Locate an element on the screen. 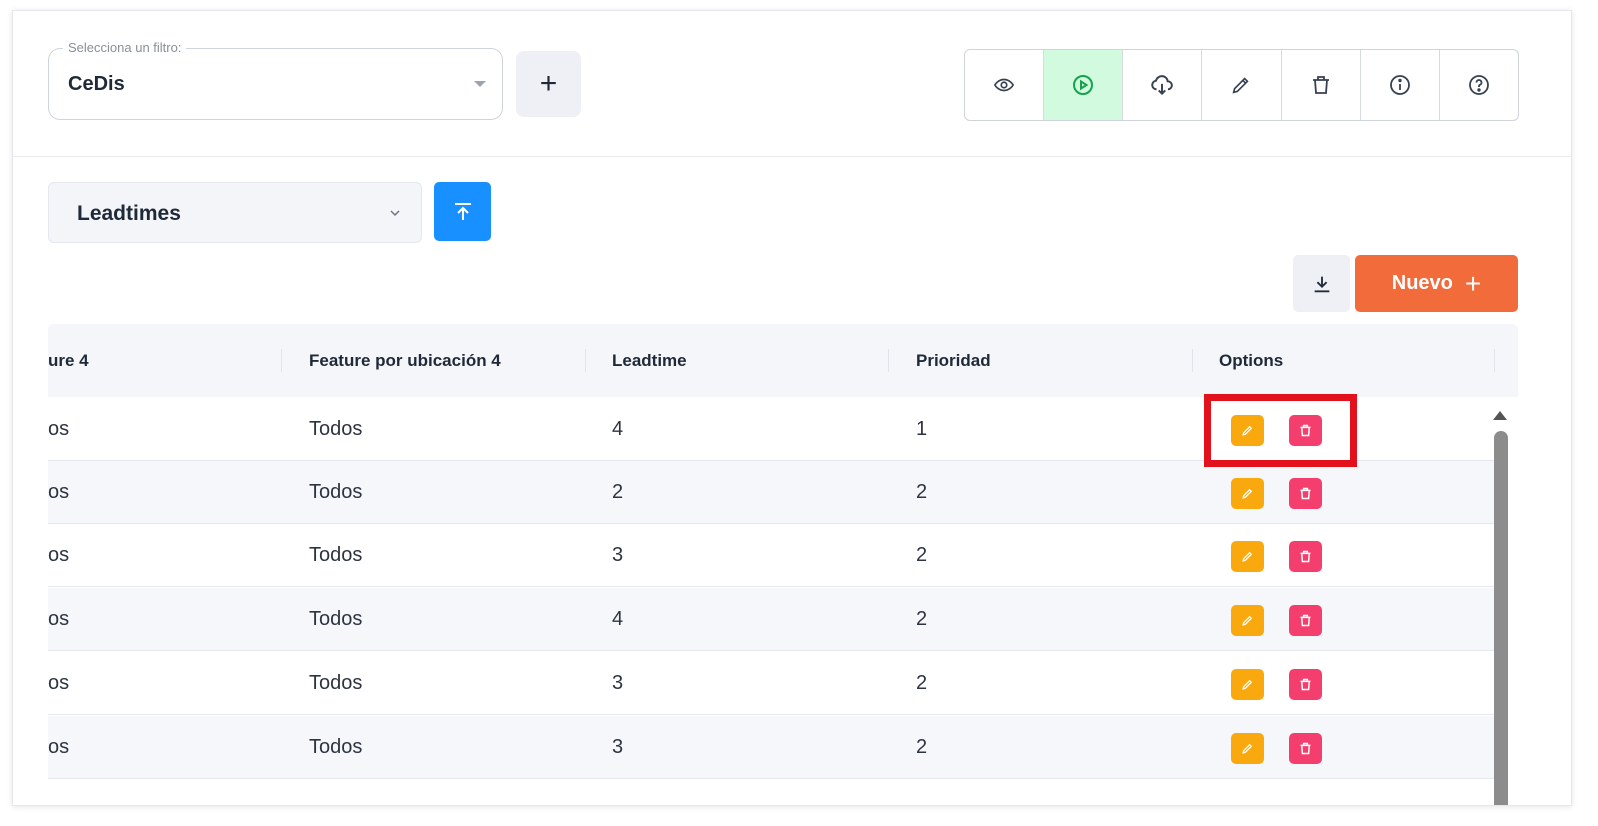 The width and height of the screenshot is (1598, 826). new-button: Nuevo + is located at coordinates (1436, 283).